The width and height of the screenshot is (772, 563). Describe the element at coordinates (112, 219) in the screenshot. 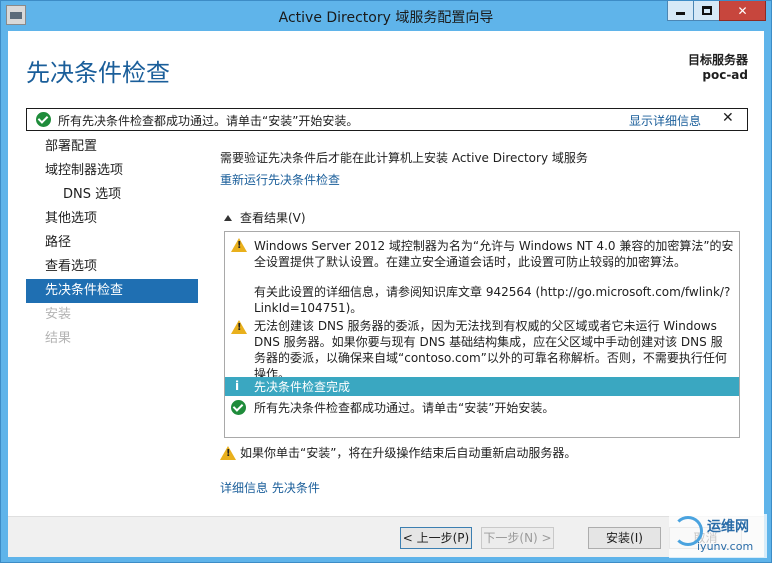

I see `nav-item-additional-options: 其他选项` at that location.